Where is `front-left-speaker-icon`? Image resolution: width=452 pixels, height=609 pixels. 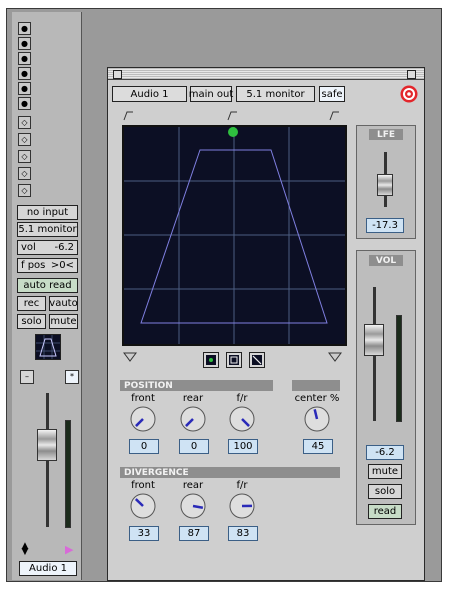
front-left-speaker-icon is located at coordinates (128, 115).